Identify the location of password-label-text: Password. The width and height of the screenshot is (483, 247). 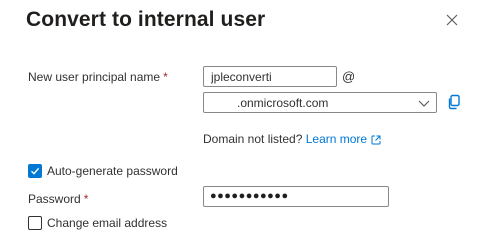
(54, 199).